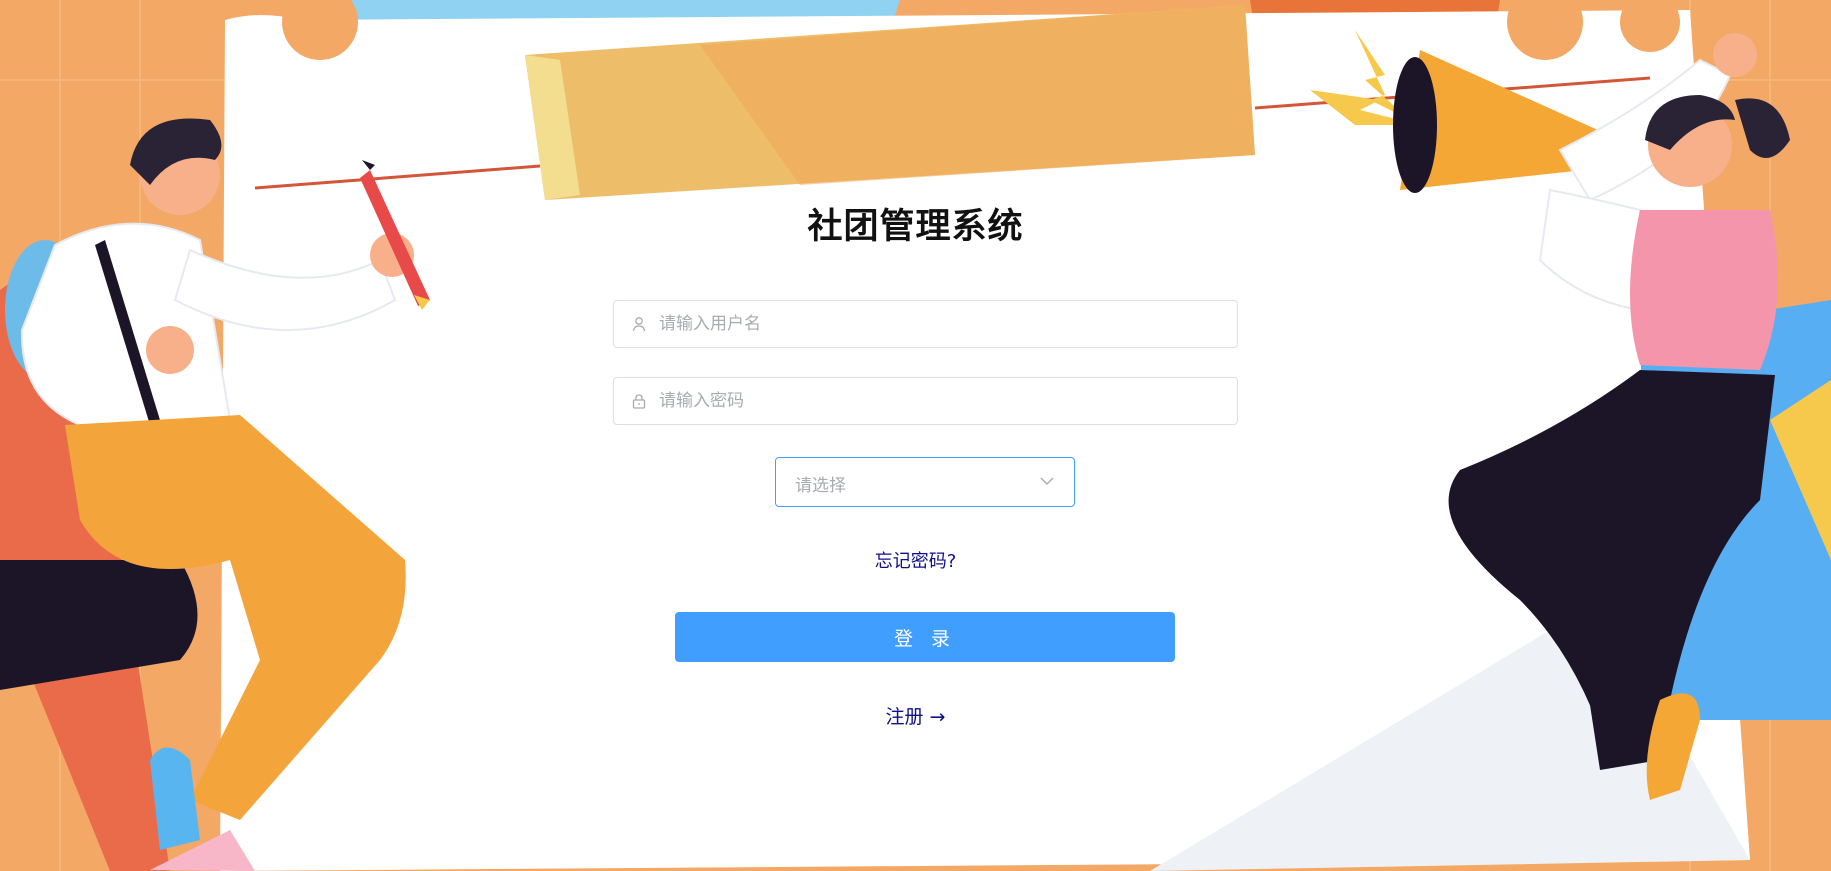 Image resolution: width=1831 pixels, height=871 pixels. I want to click on password-field, so click(925, 401).